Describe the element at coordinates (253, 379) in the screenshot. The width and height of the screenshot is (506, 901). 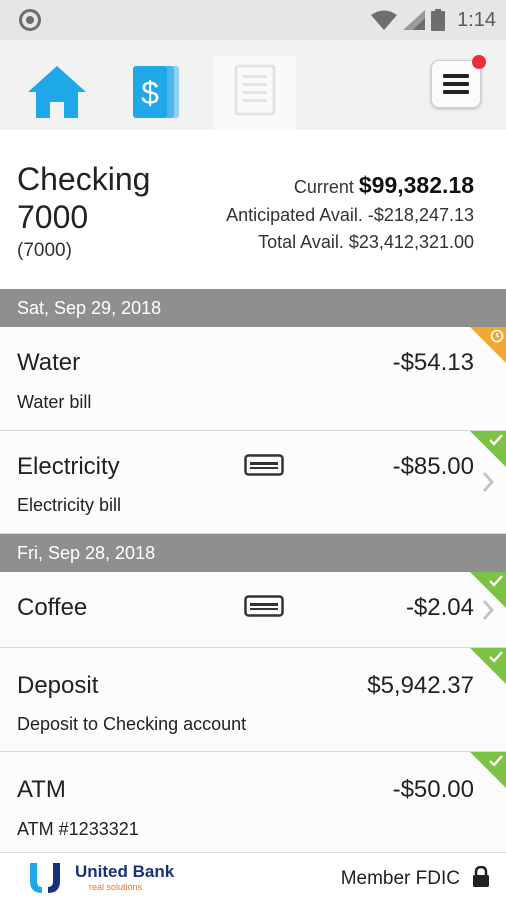
I see `transaction-row-water: Water -$54.13 Water bill` at that location.